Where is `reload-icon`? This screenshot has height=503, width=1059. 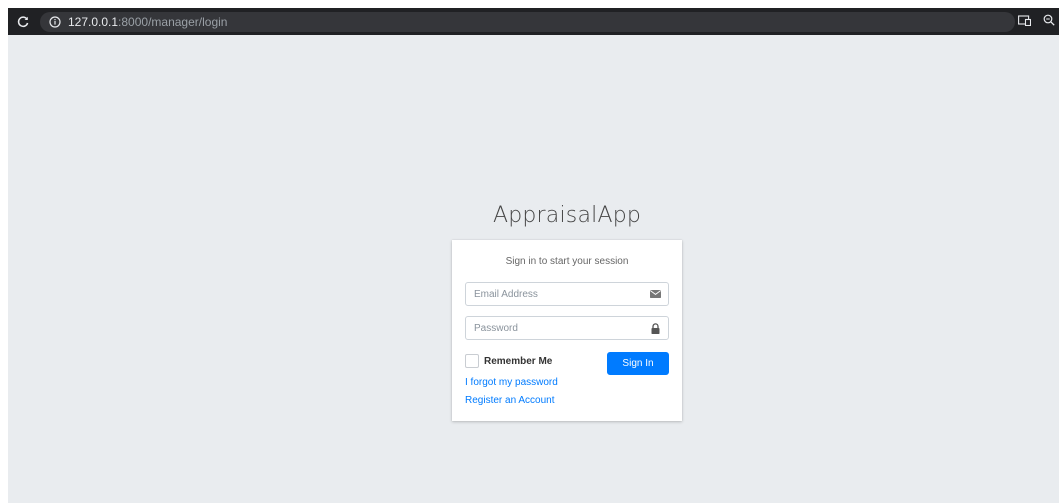
reload-icon is located at coordinates (23, 22).